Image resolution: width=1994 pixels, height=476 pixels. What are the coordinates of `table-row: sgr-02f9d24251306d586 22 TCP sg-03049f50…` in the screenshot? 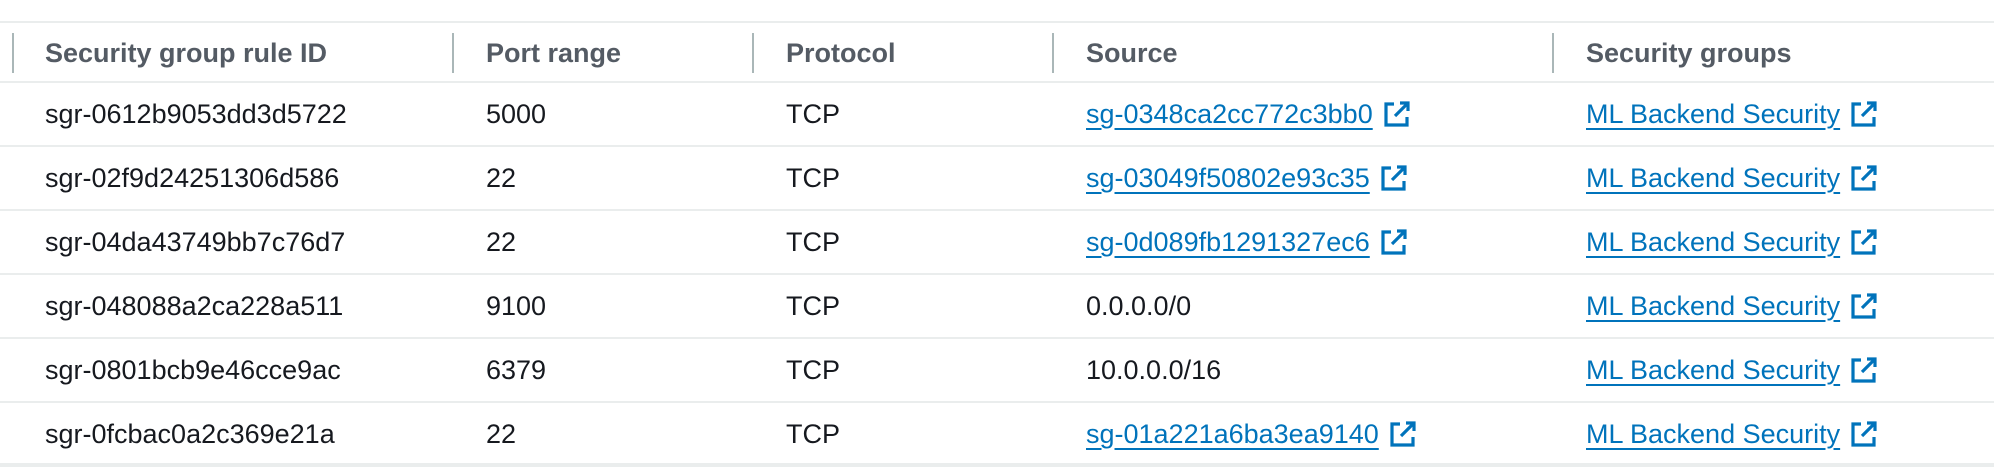 It's located at (997, 179).